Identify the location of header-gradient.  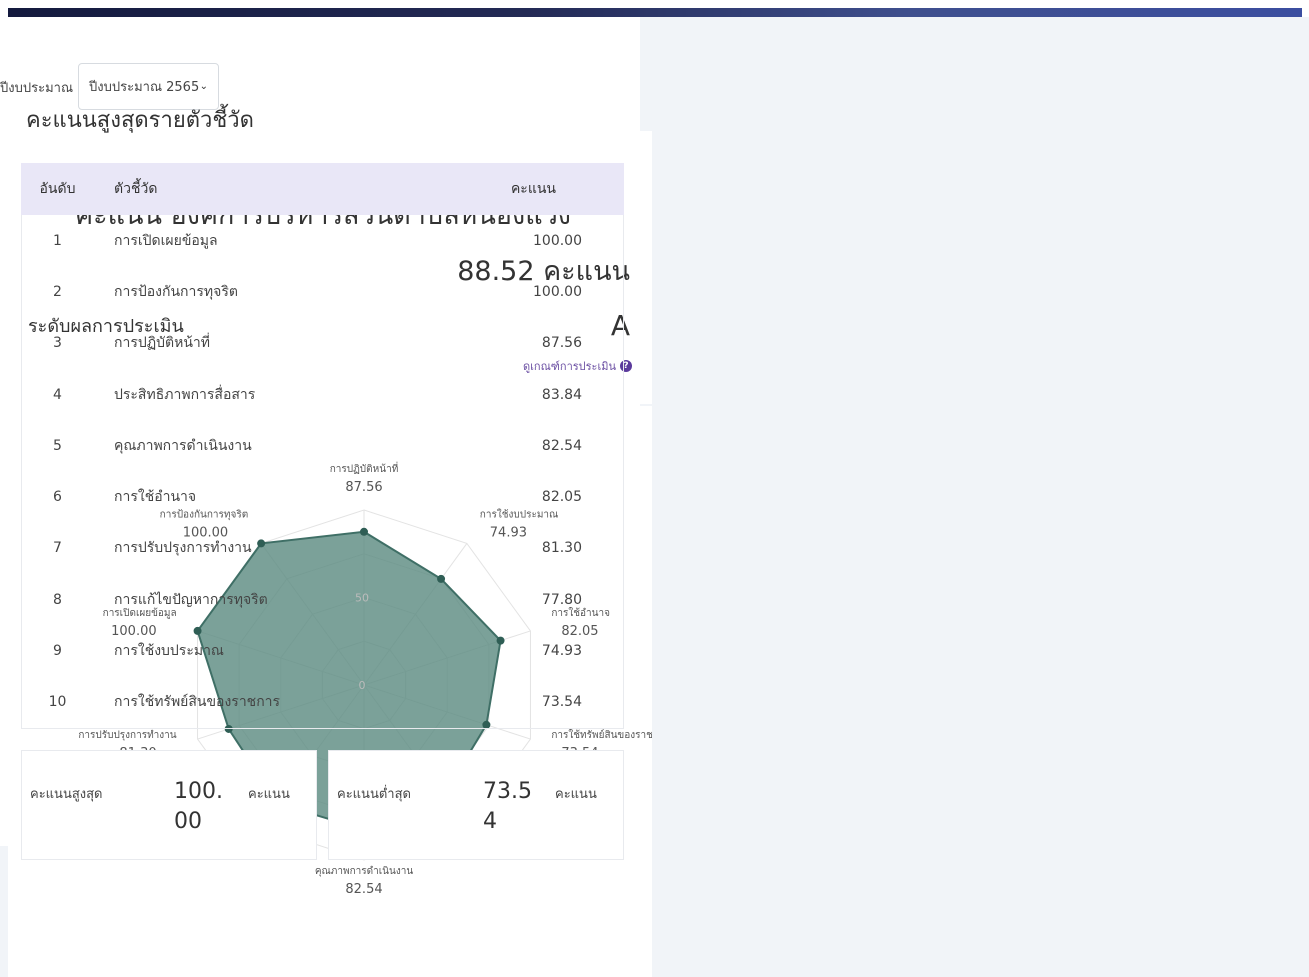
(655, 12).